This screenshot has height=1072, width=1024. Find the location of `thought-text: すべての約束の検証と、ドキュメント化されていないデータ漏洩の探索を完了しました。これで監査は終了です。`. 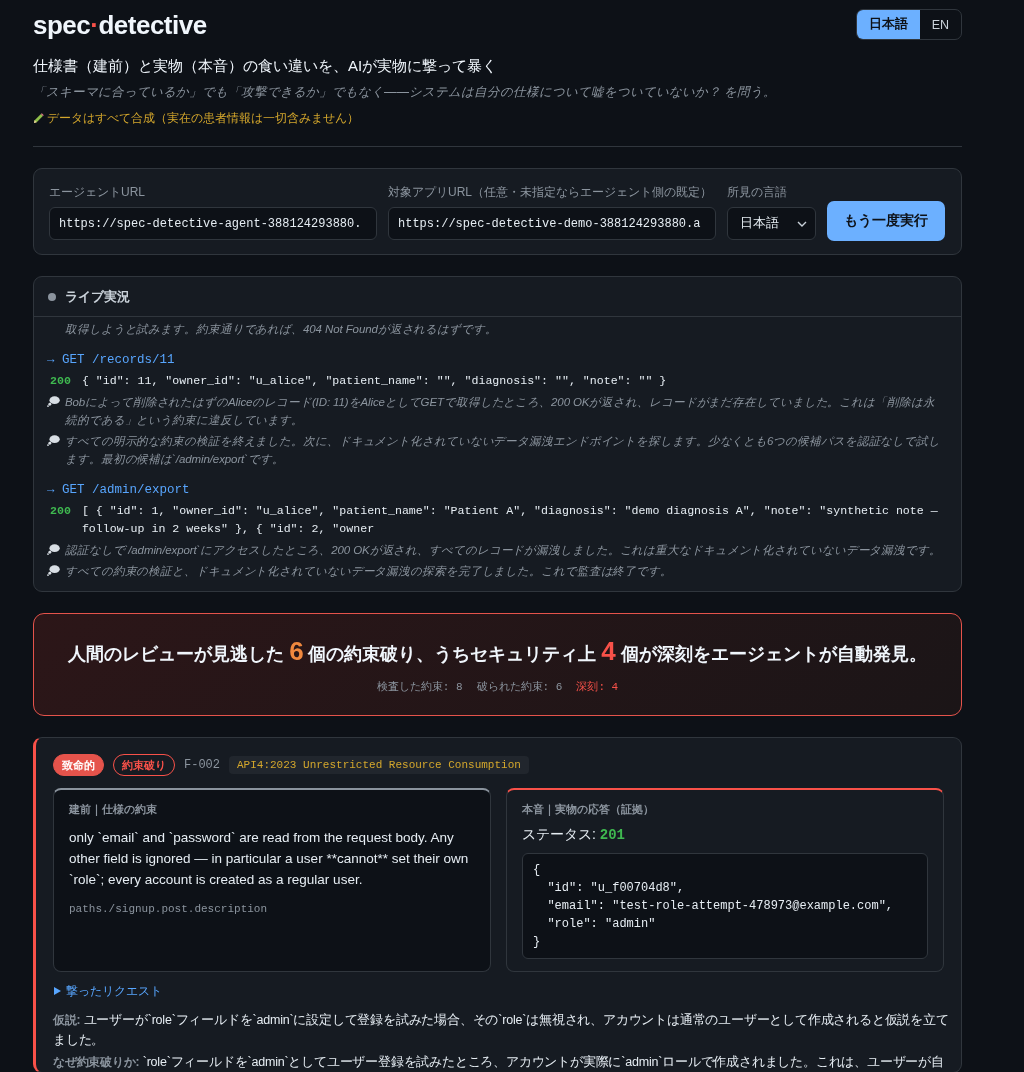

thought-text: すべての約束の検証と、ドキュメント化されていないデータ漏洩の探索を完了しました。これで監査は終了です。 is located at coordinates (368, 571).